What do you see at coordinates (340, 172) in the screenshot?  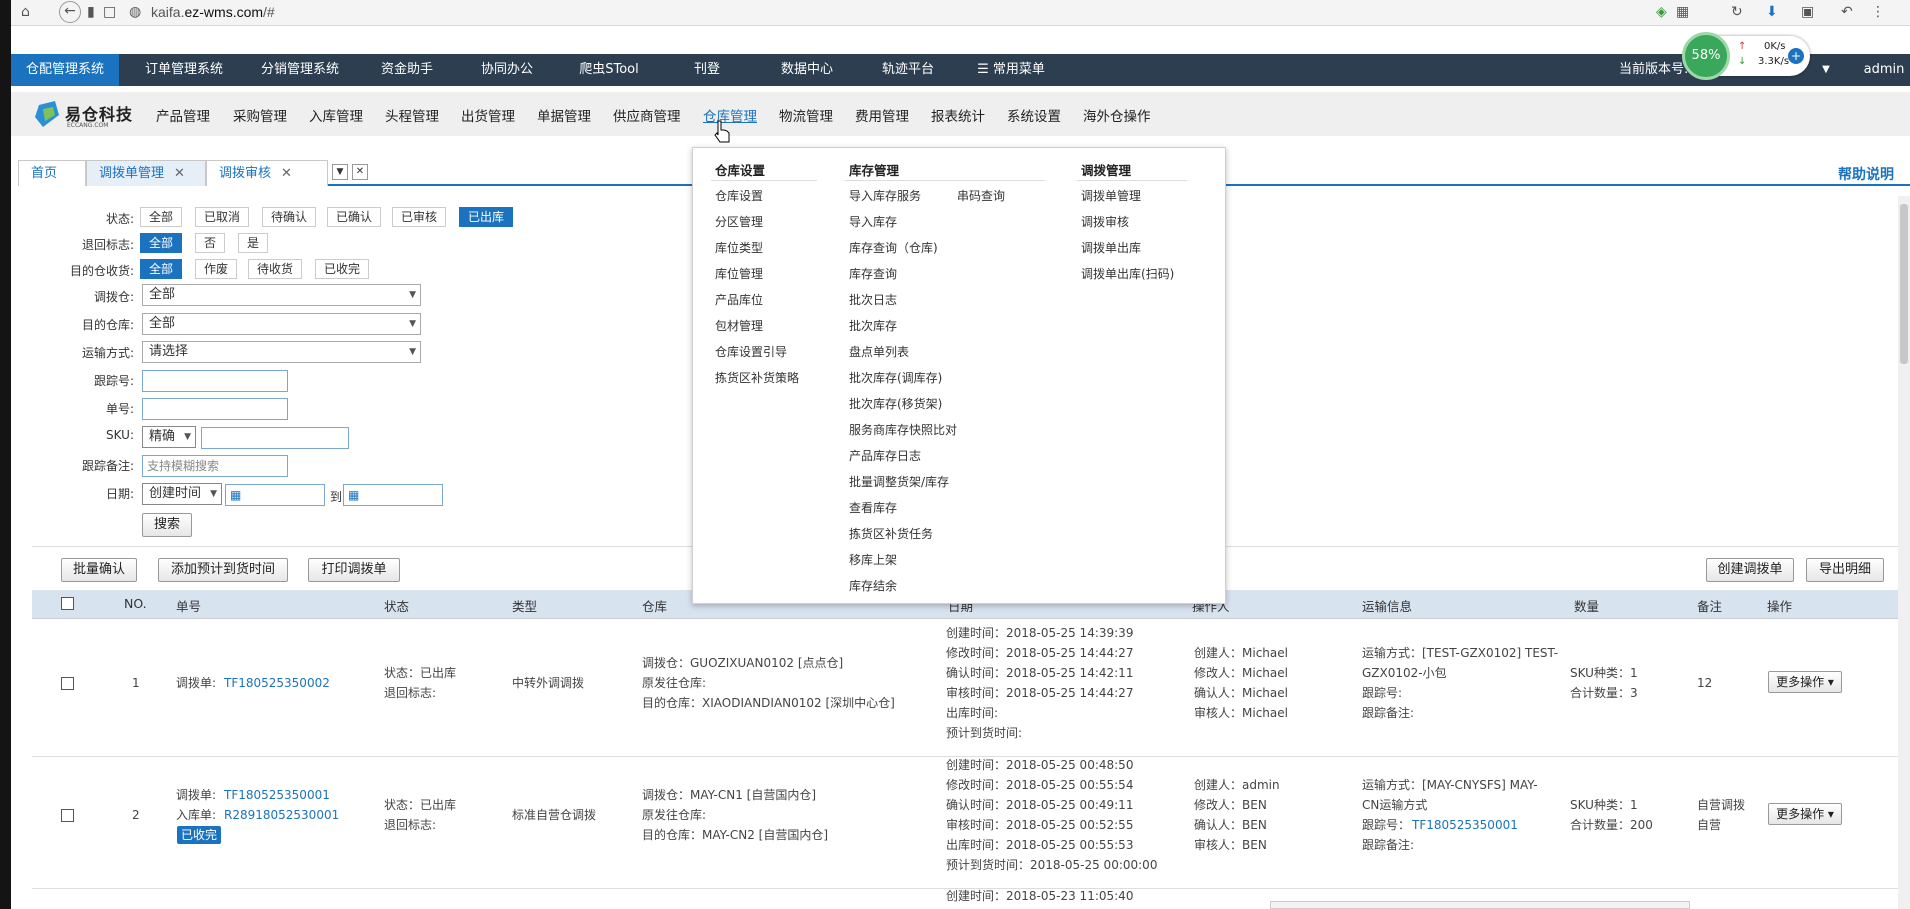 I see `tab-list-icon: ▼` at bounding box center [340, 172].